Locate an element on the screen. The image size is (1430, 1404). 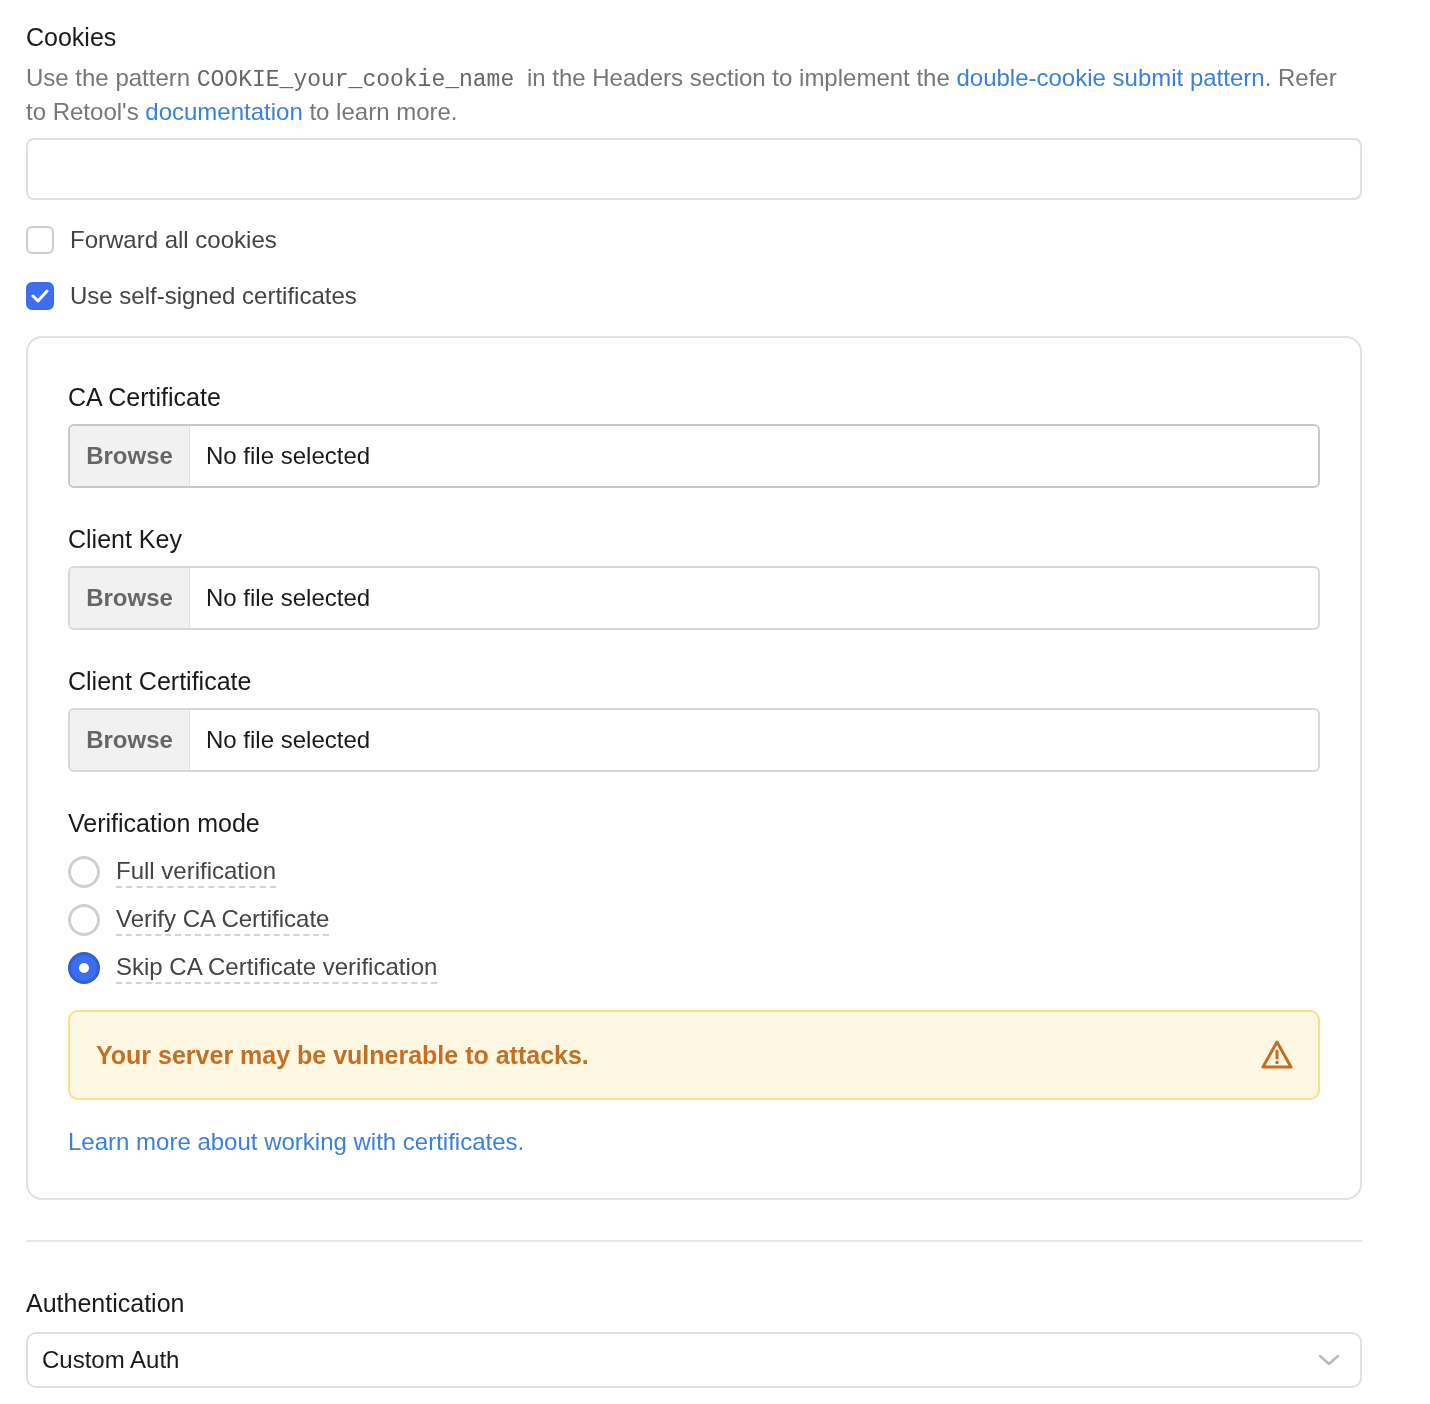
link: documentation is located at coordinates (224, 111).